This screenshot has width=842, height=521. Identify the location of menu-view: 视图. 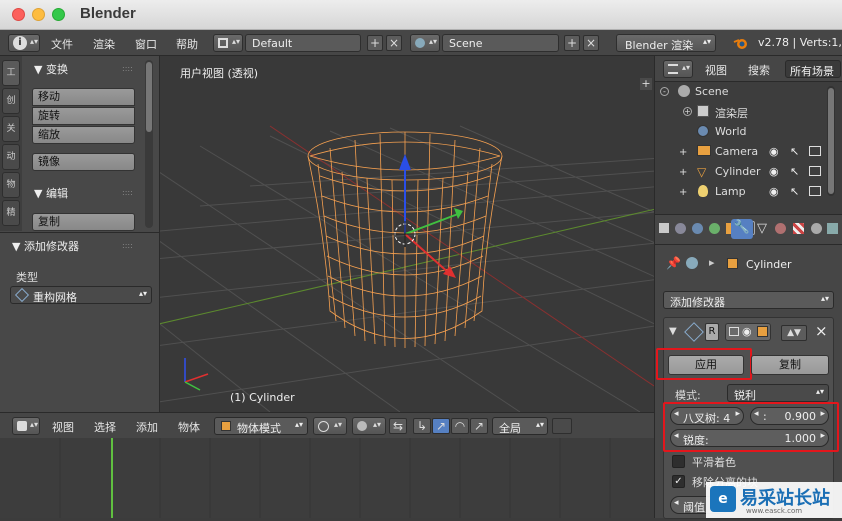
(63, 427).